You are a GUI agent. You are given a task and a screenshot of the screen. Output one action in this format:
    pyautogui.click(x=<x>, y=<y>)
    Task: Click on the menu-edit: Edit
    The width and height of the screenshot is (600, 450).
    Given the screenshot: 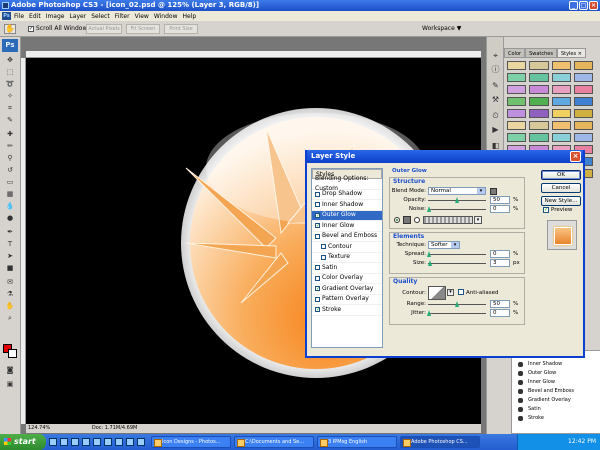 What is the action you would take?
    pyautogui.click(x=35, y=16)
    